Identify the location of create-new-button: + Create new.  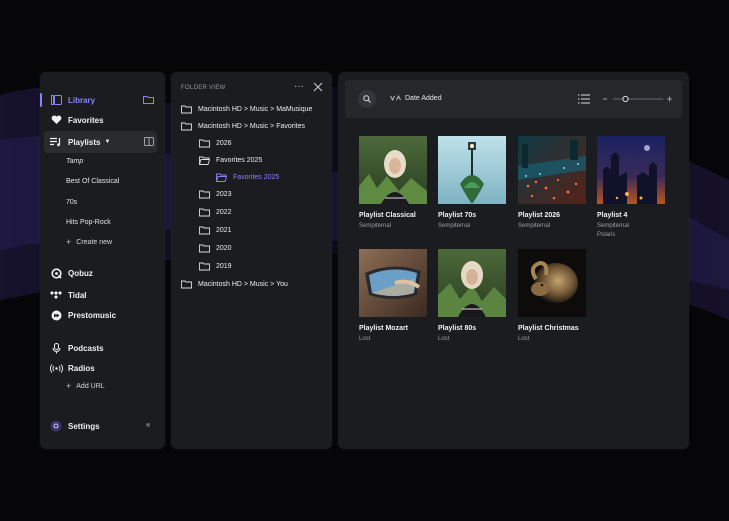
(89, 242).